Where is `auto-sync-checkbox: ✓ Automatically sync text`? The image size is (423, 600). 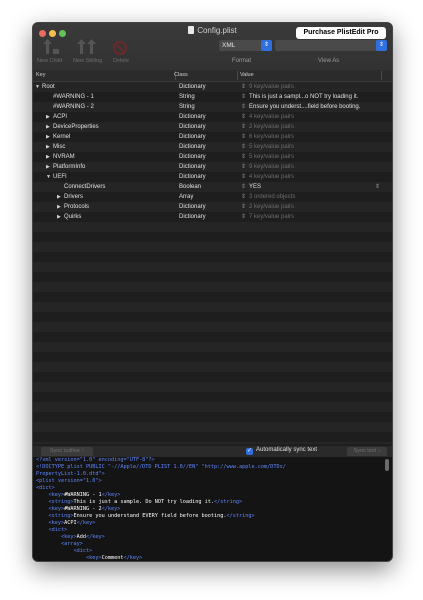 auto-sync-checkbox: ✓ Automatically sync text is located at coordinates (281, 451).